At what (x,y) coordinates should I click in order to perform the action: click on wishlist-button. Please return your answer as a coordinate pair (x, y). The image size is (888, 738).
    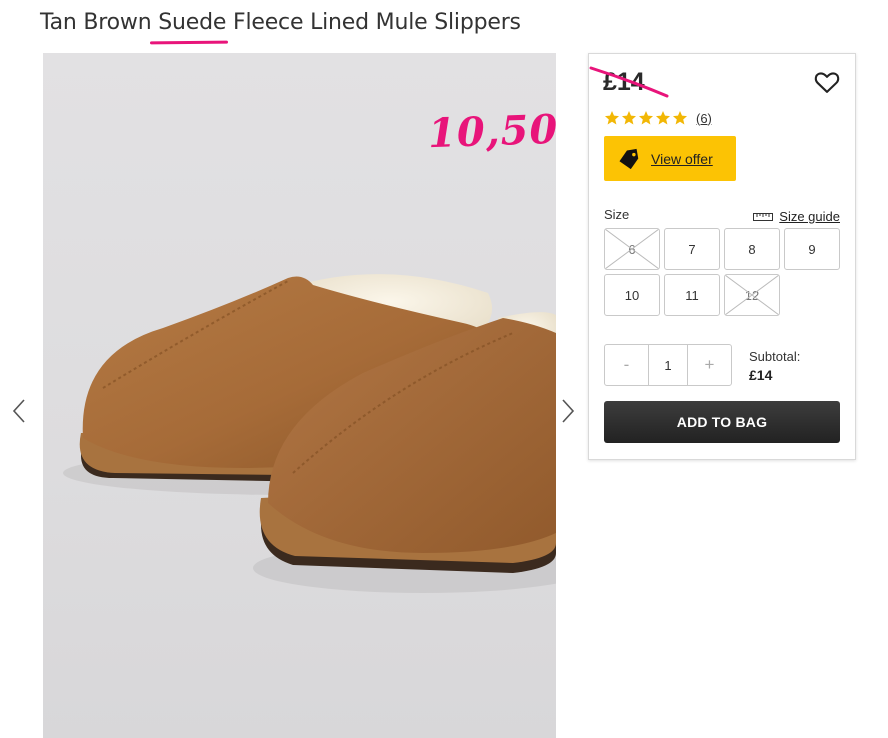
    Looking at the image, I should click on (827, 82).